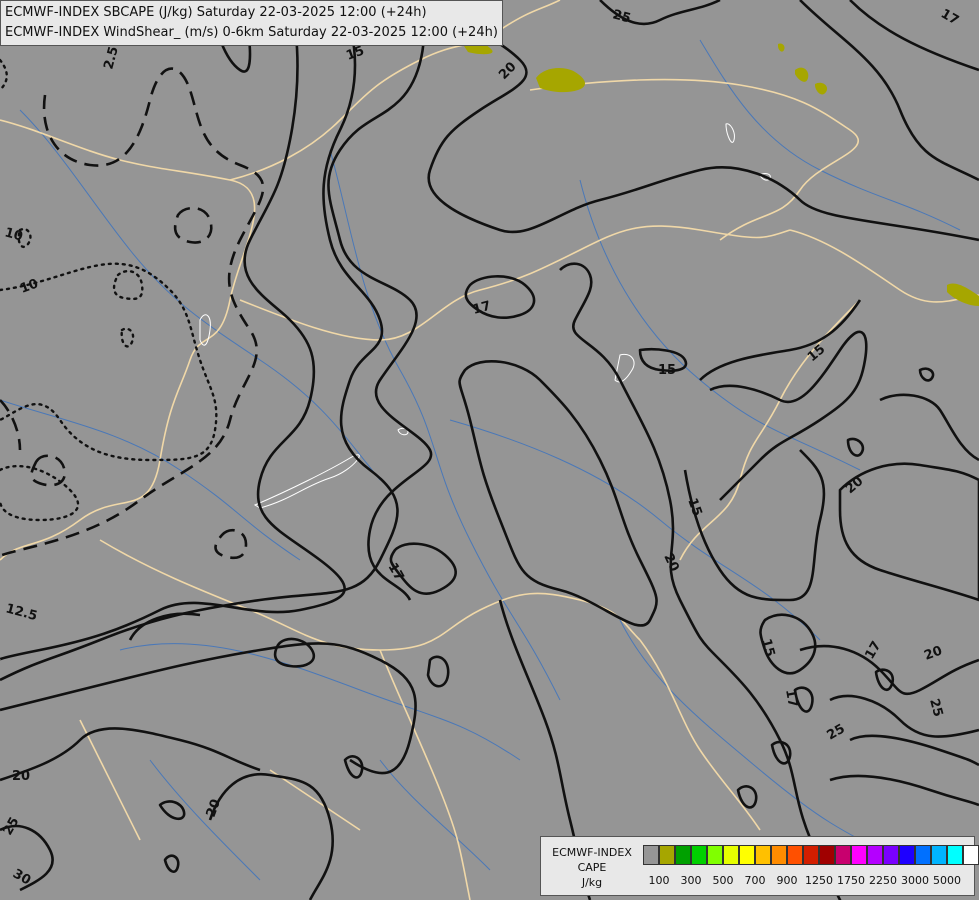 This screenshot has width=979, height=900. I want to click on legend-caption-variable: CAPE, so click(592, 867).